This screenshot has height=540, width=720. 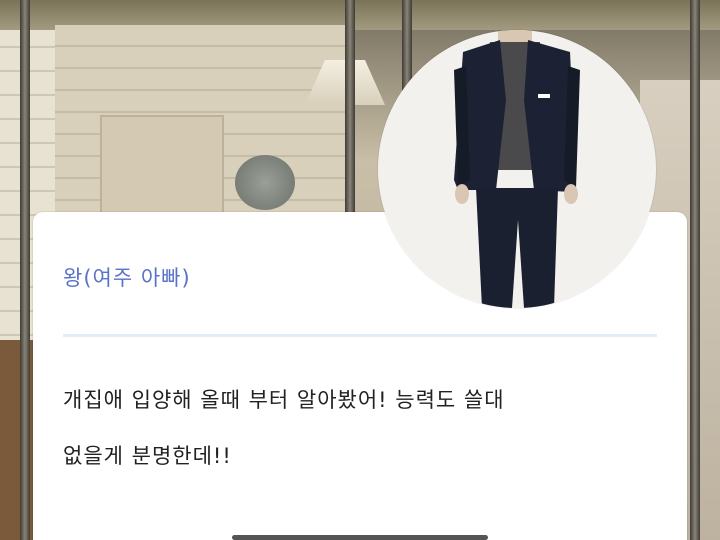 I want to click on speaker-name: 왕(여주 아빠), so click(x=127, y=278).